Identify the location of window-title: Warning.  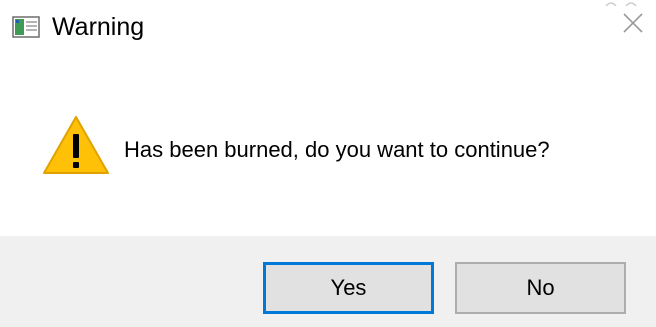
(98, 27).